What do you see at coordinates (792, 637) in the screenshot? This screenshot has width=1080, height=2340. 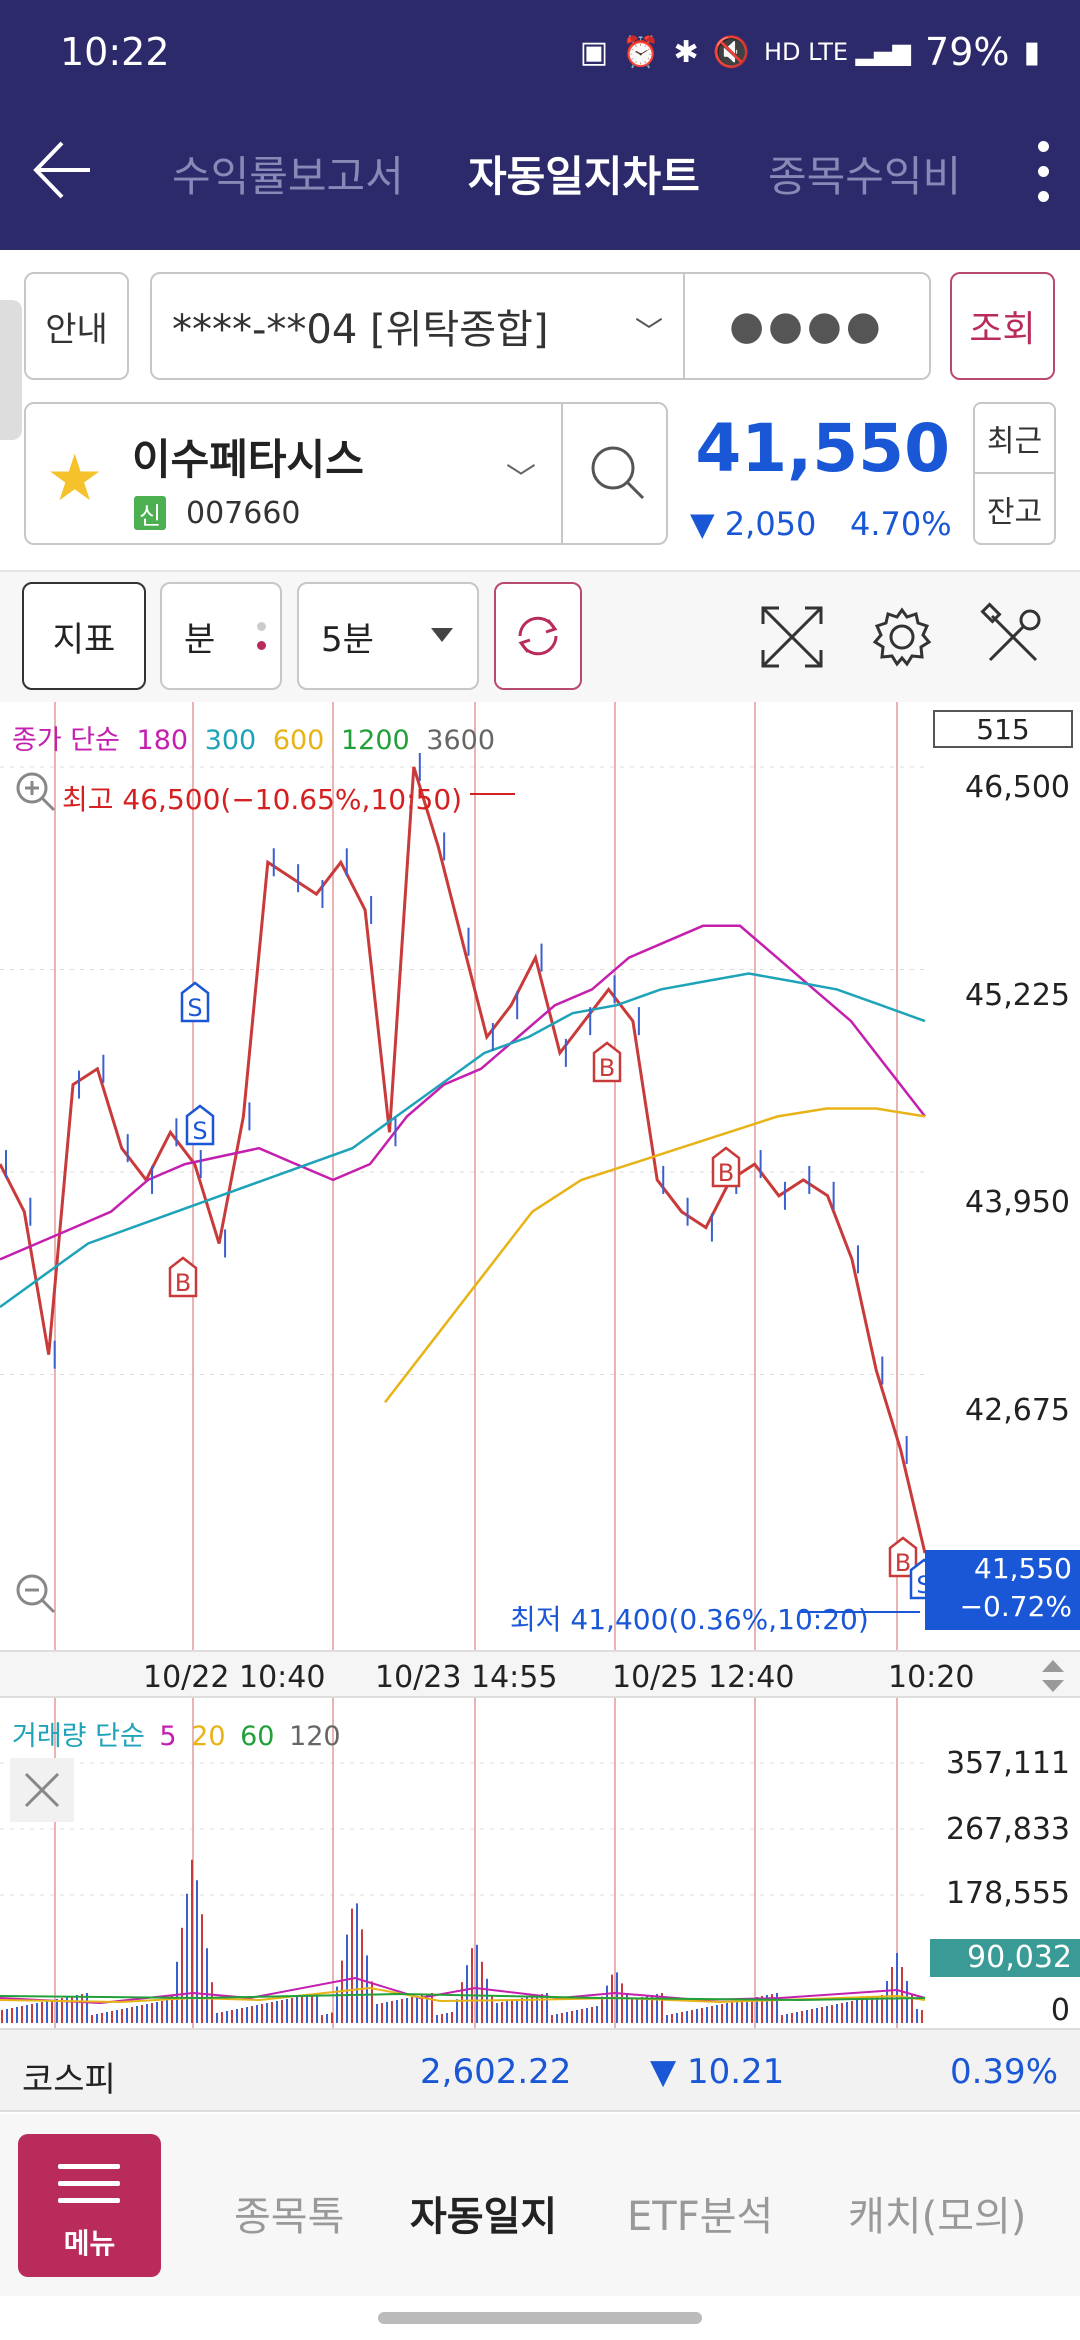 I see `expand-icon` at bounding box center [792, 637].